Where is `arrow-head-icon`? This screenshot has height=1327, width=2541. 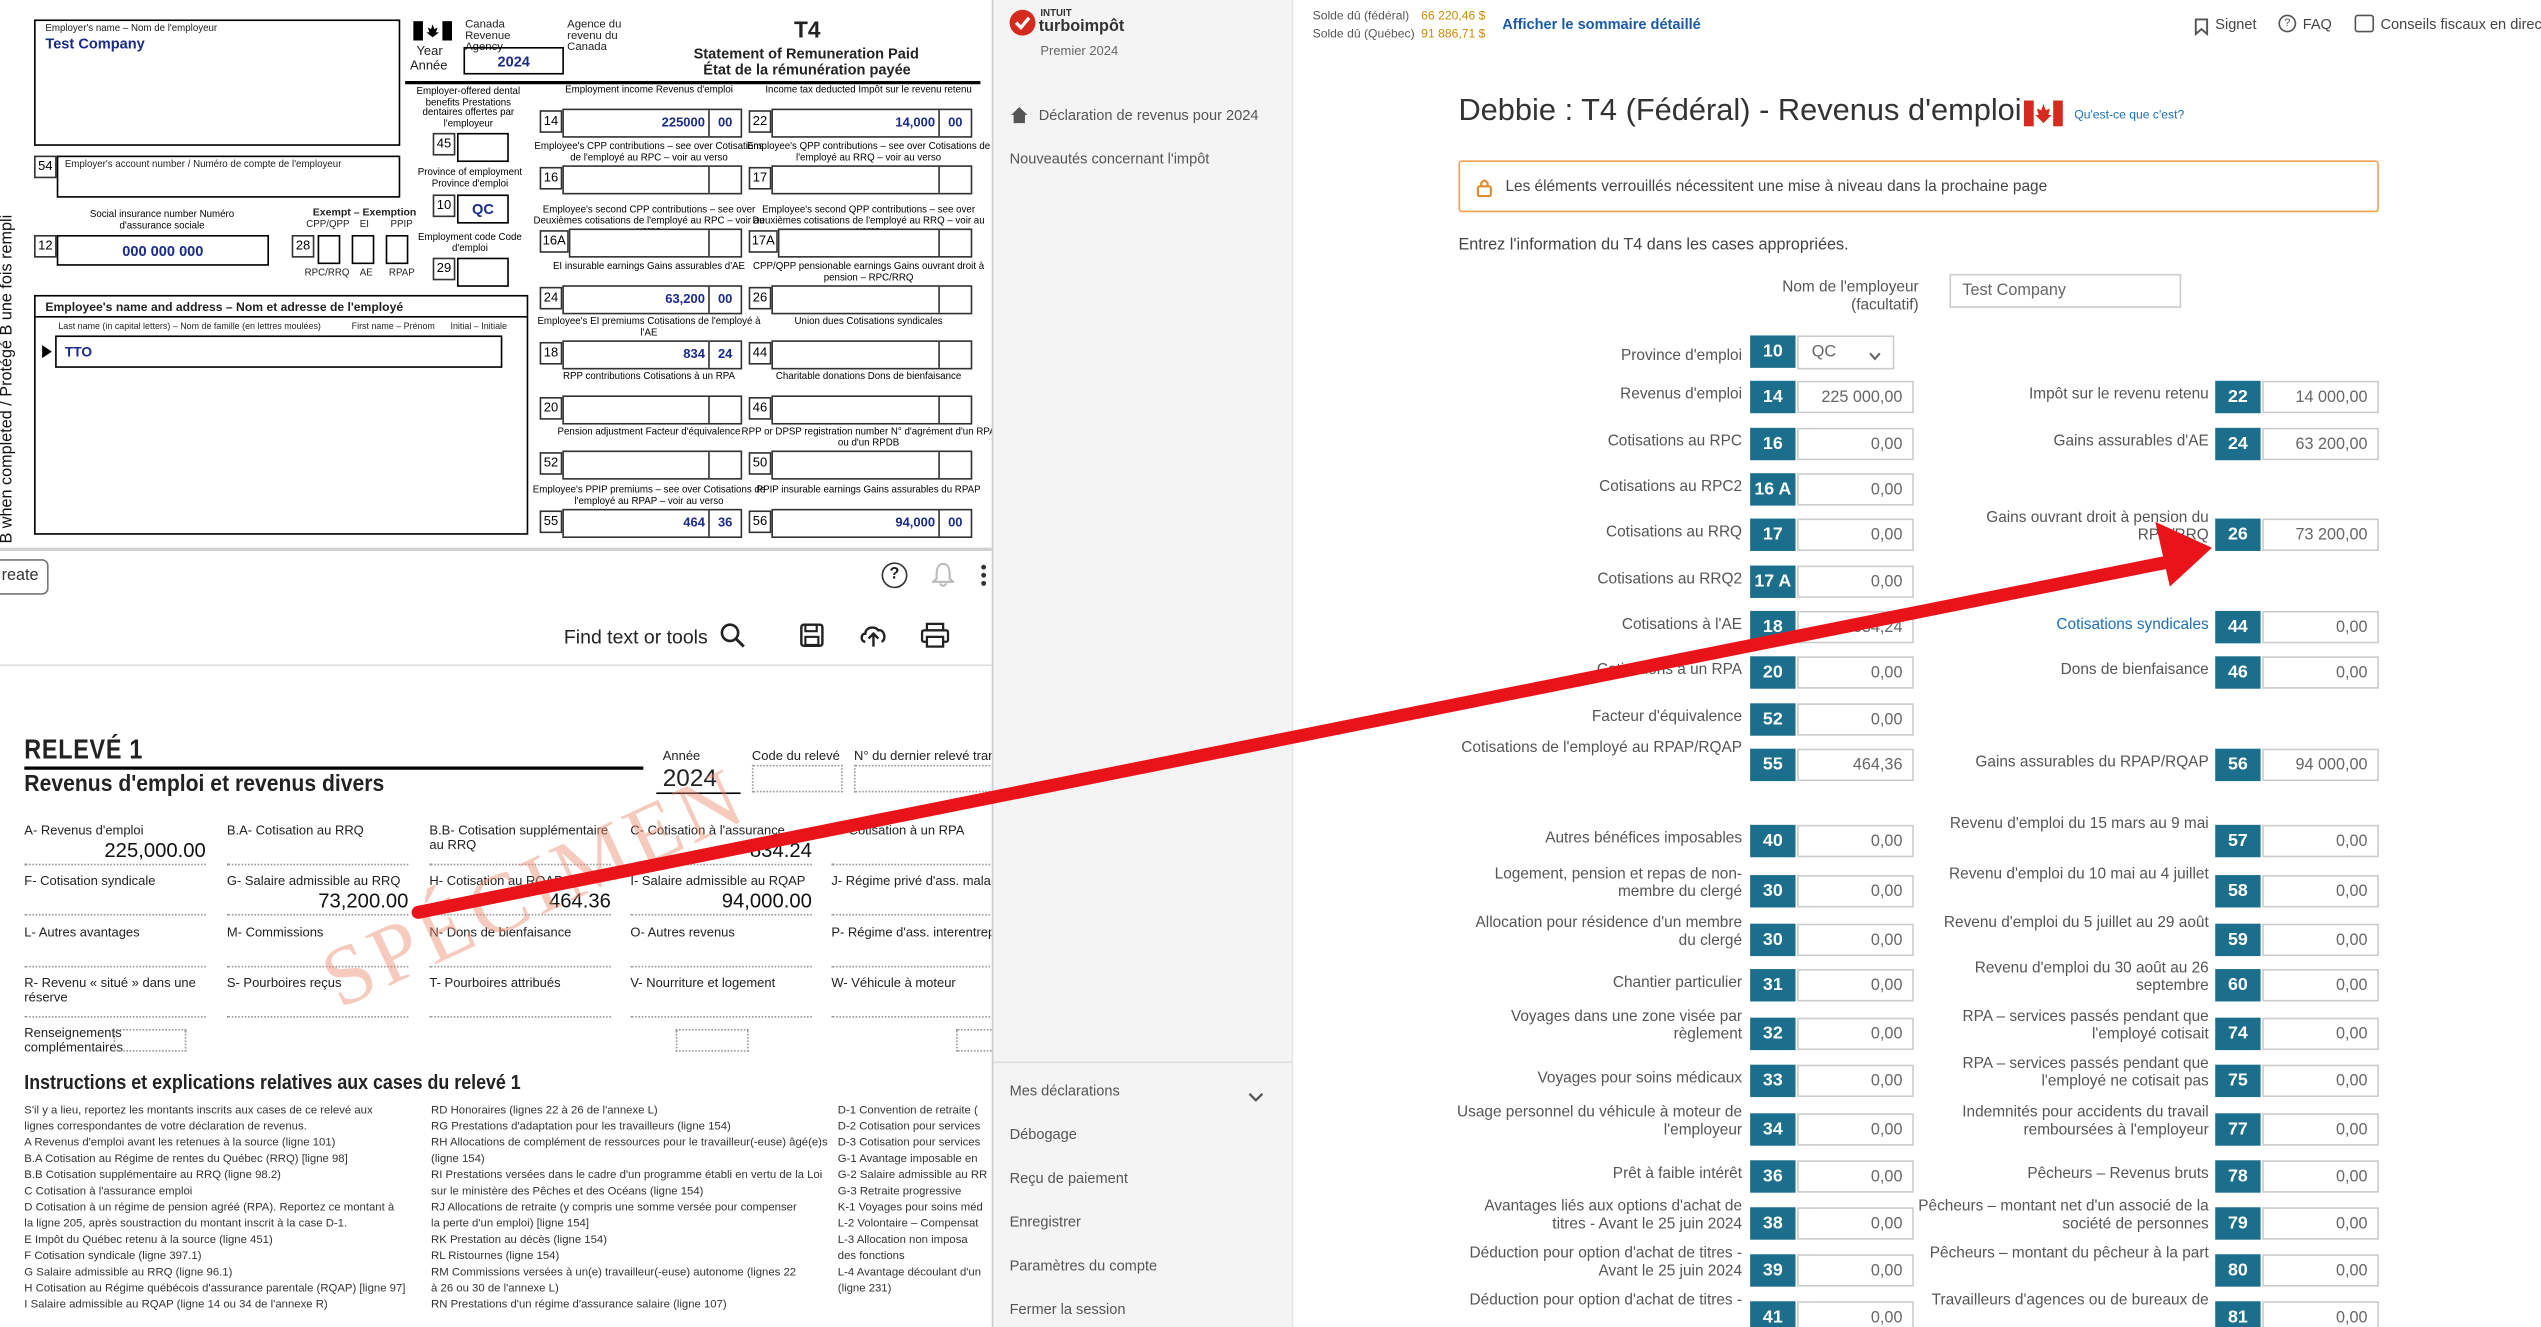
arrow-head-icon is located at coordinates (2183, 554).